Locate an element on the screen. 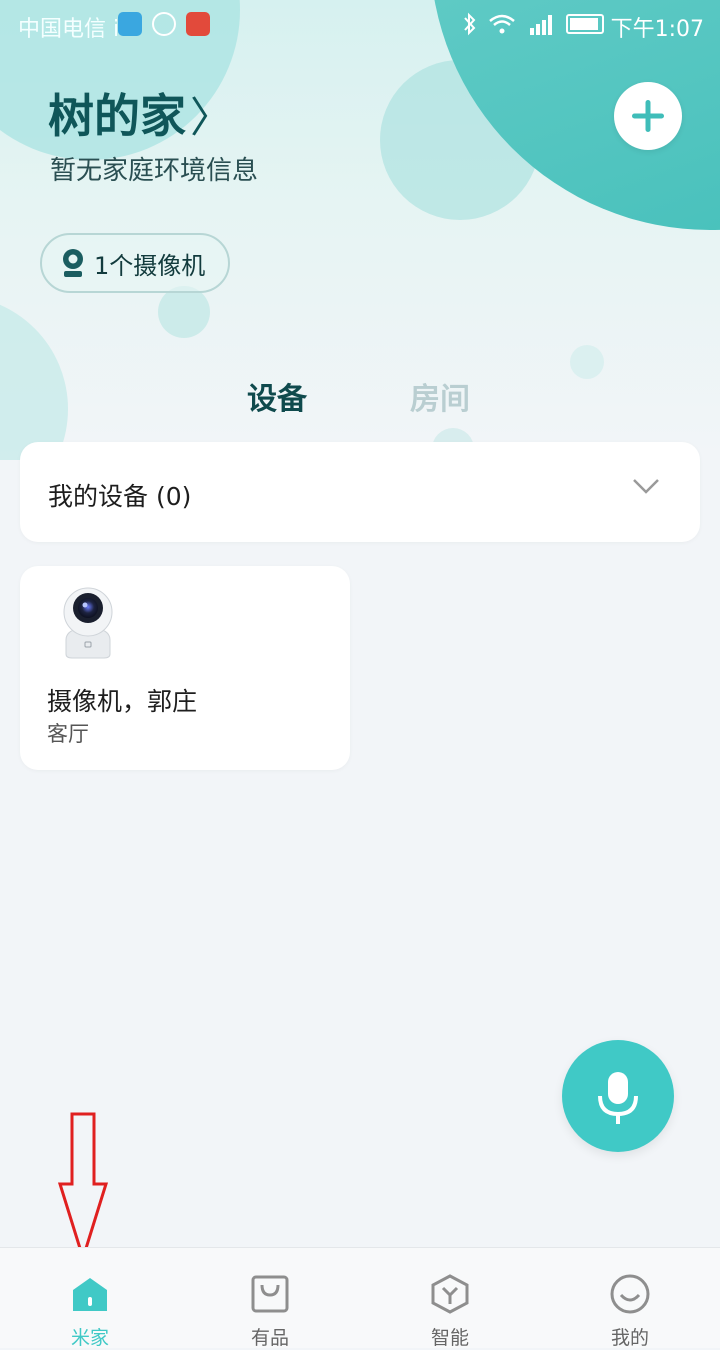 This screenshot has width=720, height=1350. wifi-icon is located at coordinates (502, 24).